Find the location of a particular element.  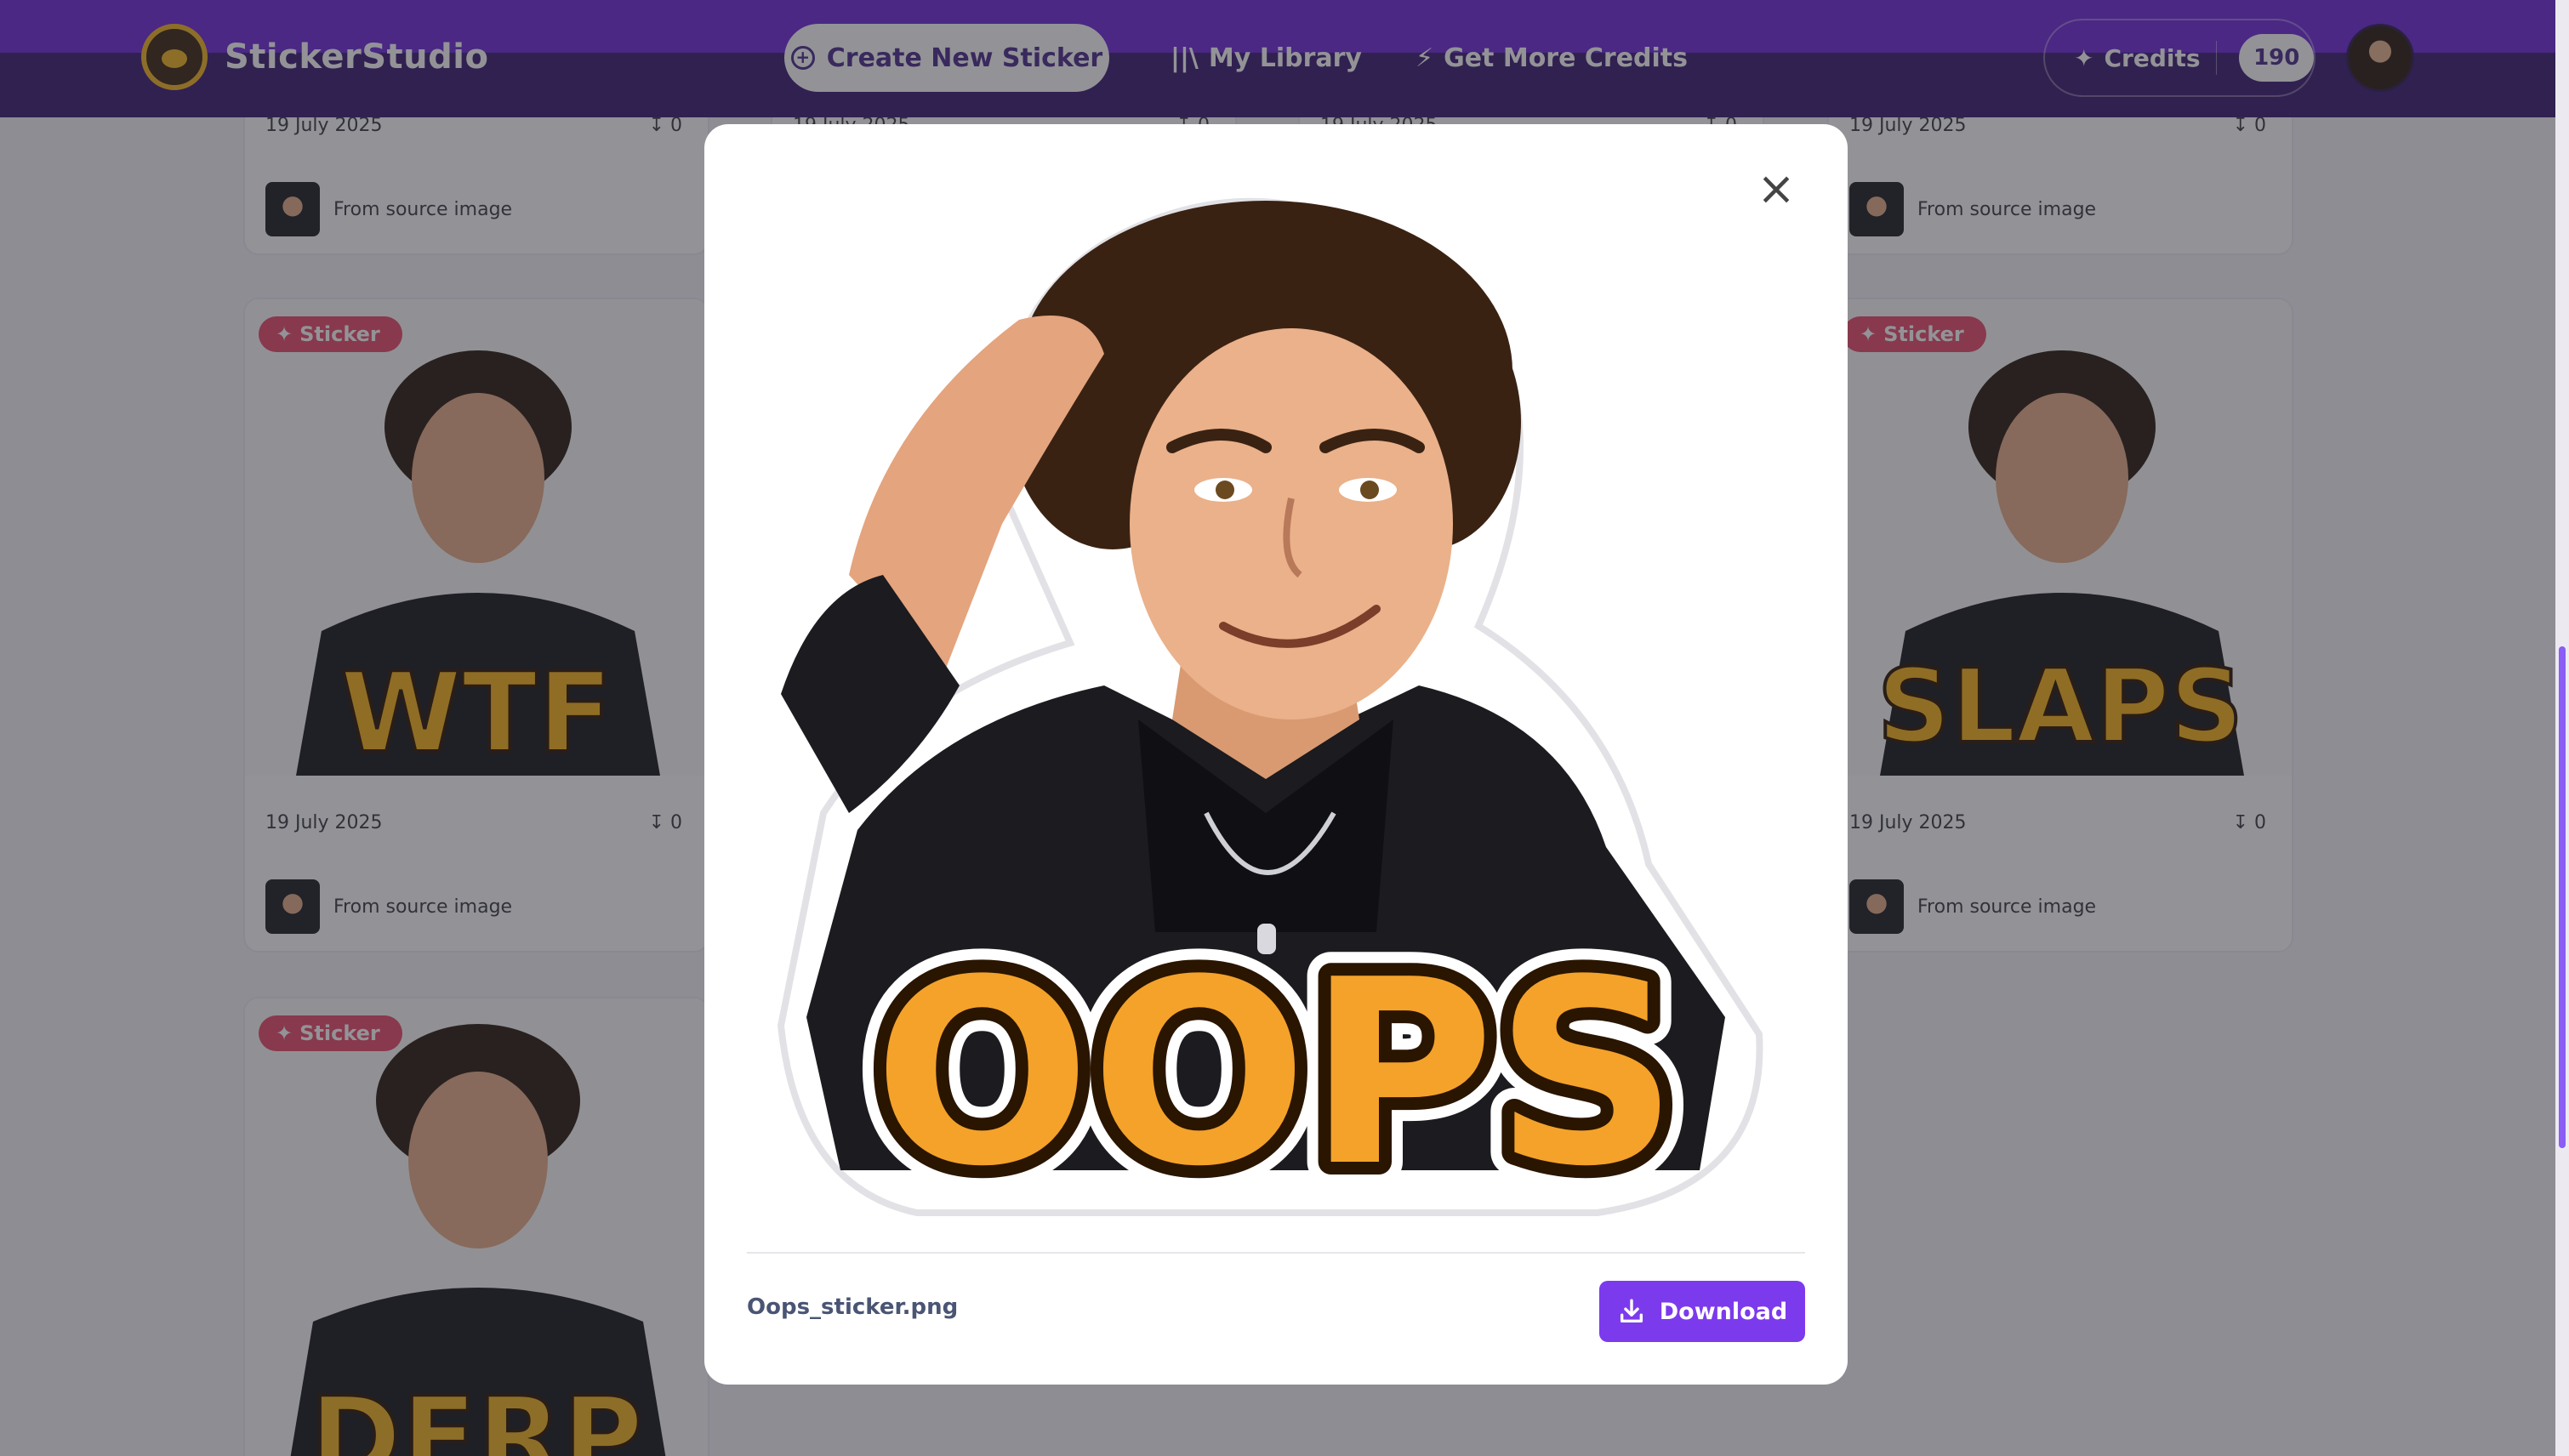

modal-divider is located at coordinates (1276, 1253).